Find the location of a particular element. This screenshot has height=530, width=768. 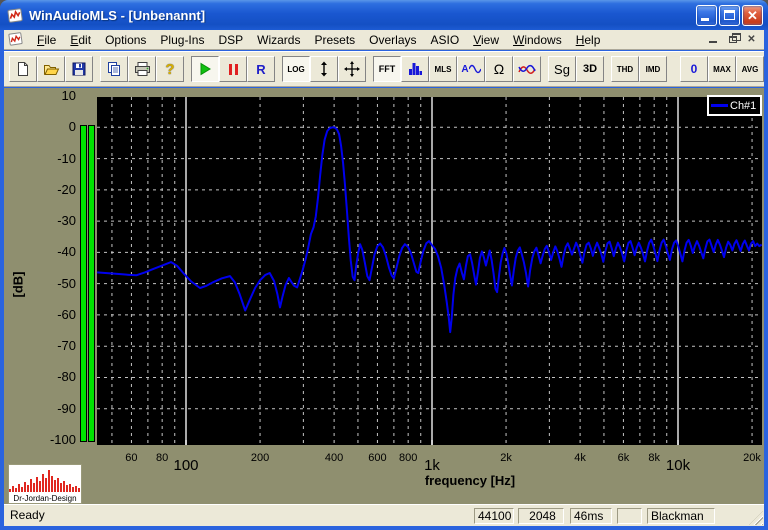

menu-item-overlays: Overlays is located at coordinates (392, 40).